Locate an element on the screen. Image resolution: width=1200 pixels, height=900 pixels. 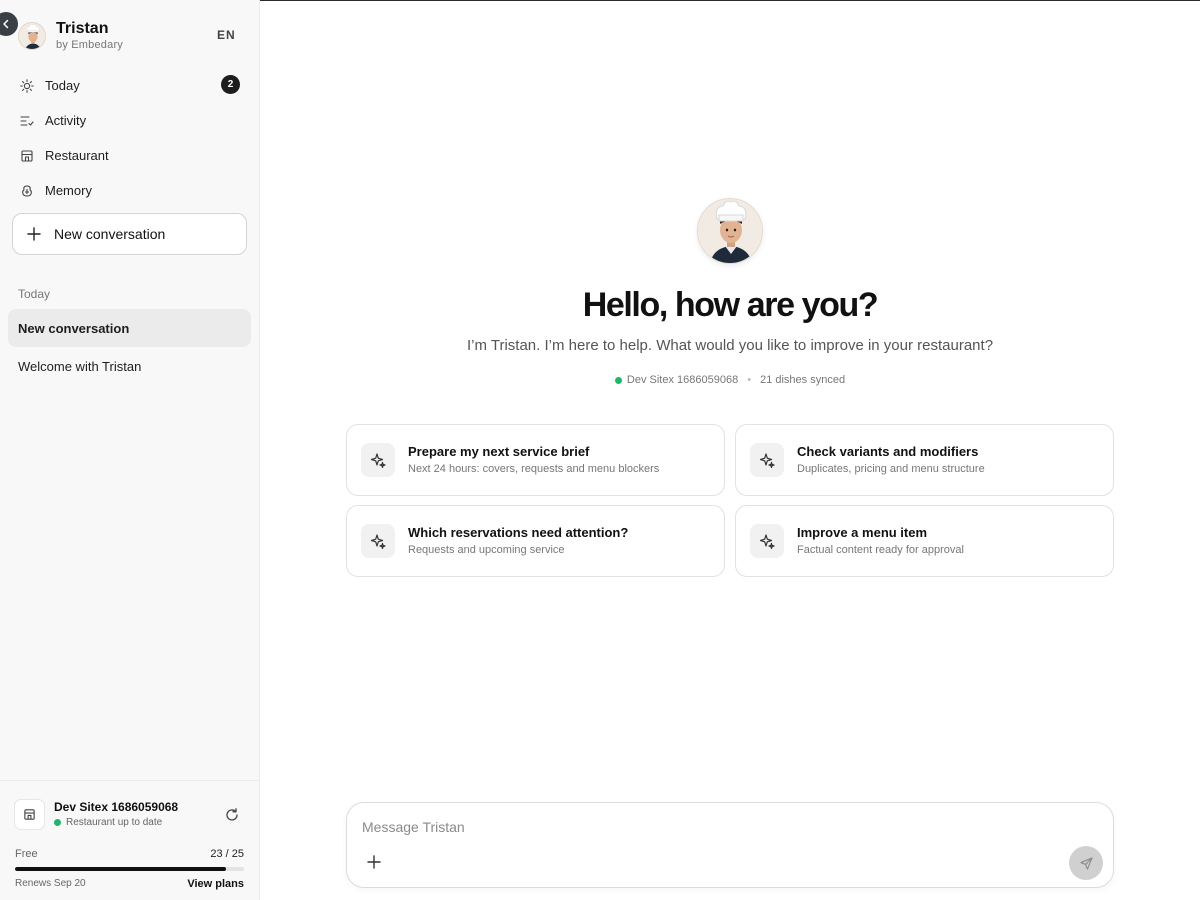
suggestion-title: Check variants and modifiers is located at coordinates (888, 451).